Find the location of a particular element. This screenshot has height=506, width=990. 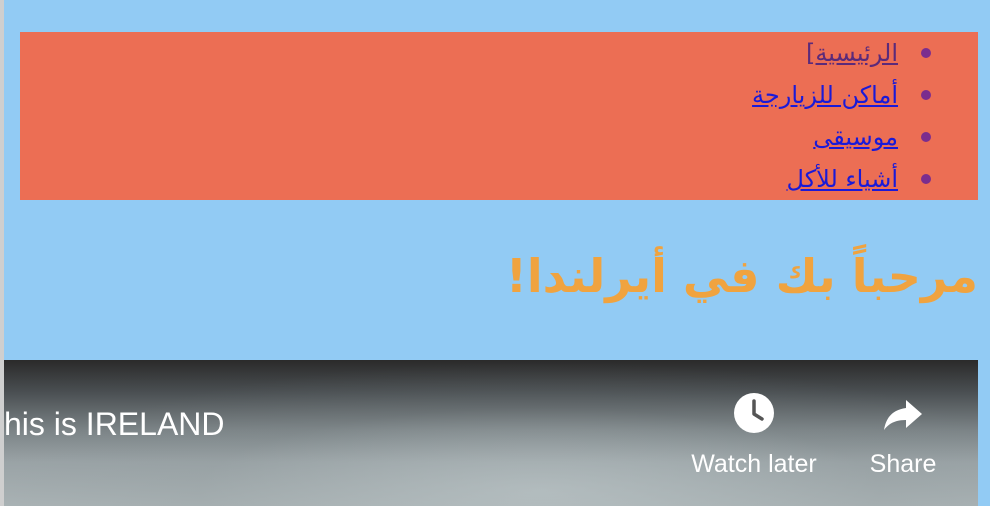

clock-icon is located at coordinates (754, 413).